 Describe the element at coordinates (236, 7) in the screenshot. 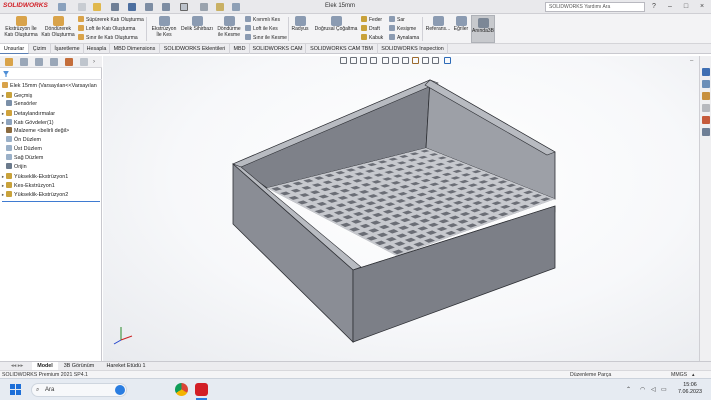

I see `options-gear-icon` at that location.